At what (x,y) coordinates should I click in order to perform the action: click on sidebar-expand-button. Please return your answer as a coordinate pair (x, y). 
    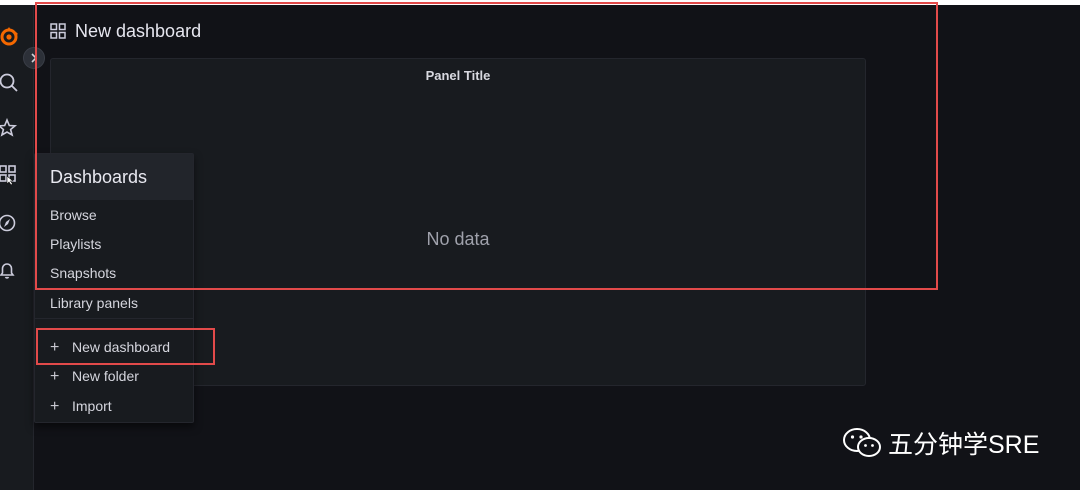
    Looking at the image, I should click on (34, 58).